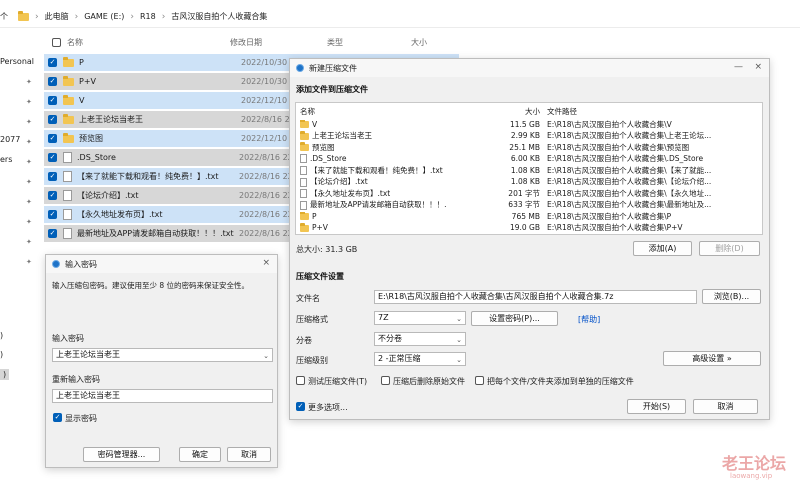 The height and width of the screenshot is (488, 800). What do you see at coordinates (419, 42) in the screenshot?
I see `column-size: 大小` at bounding box center [419, 42].